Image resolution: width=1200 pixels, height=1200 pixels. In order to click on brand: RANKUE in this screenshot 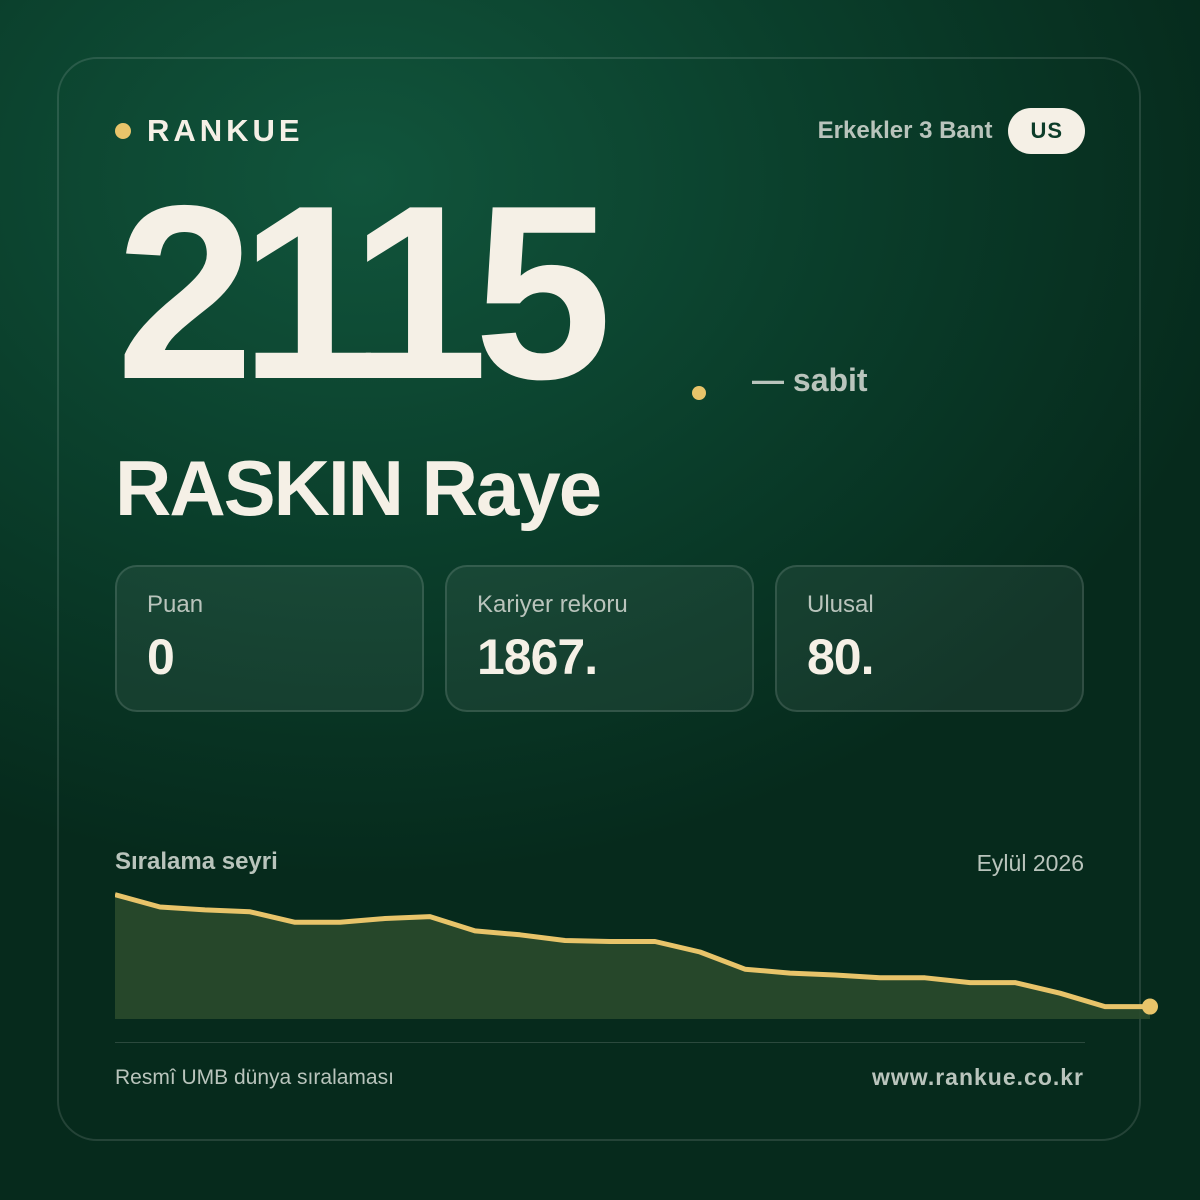, I will do `click(209, 131)`.